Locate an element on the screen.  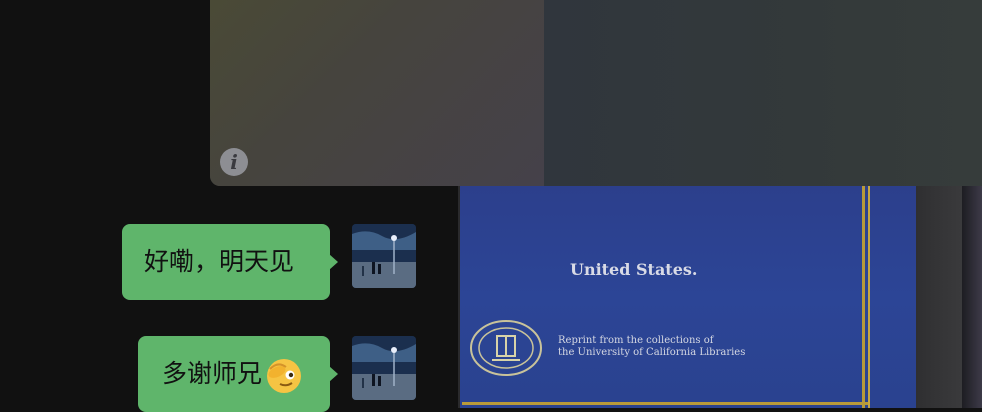
reprint-line-2: the University of California Libraries is located at coordinates (652, 352).